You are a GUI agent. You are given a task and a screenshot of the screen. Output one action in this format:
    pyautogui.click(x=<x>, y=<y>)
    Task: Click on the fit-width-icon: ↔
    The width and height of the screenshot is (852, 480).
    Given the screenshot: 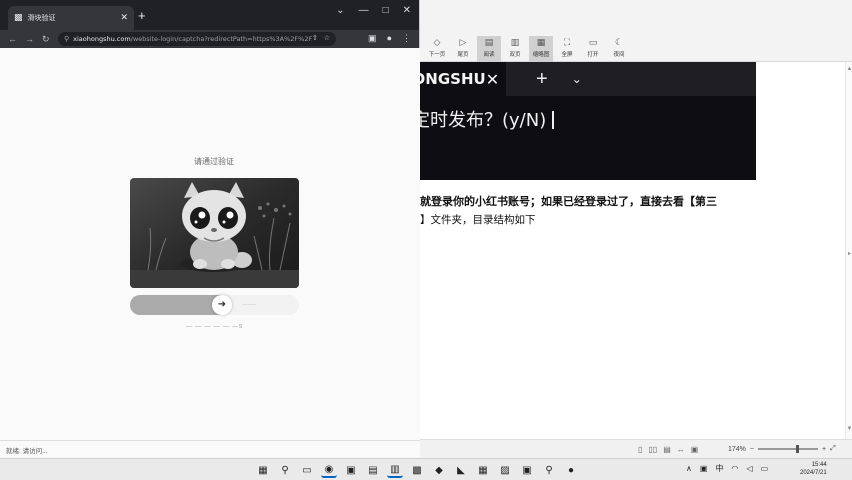 What is the action you would take?
    pyautogui.click(x=681, y=449)
    